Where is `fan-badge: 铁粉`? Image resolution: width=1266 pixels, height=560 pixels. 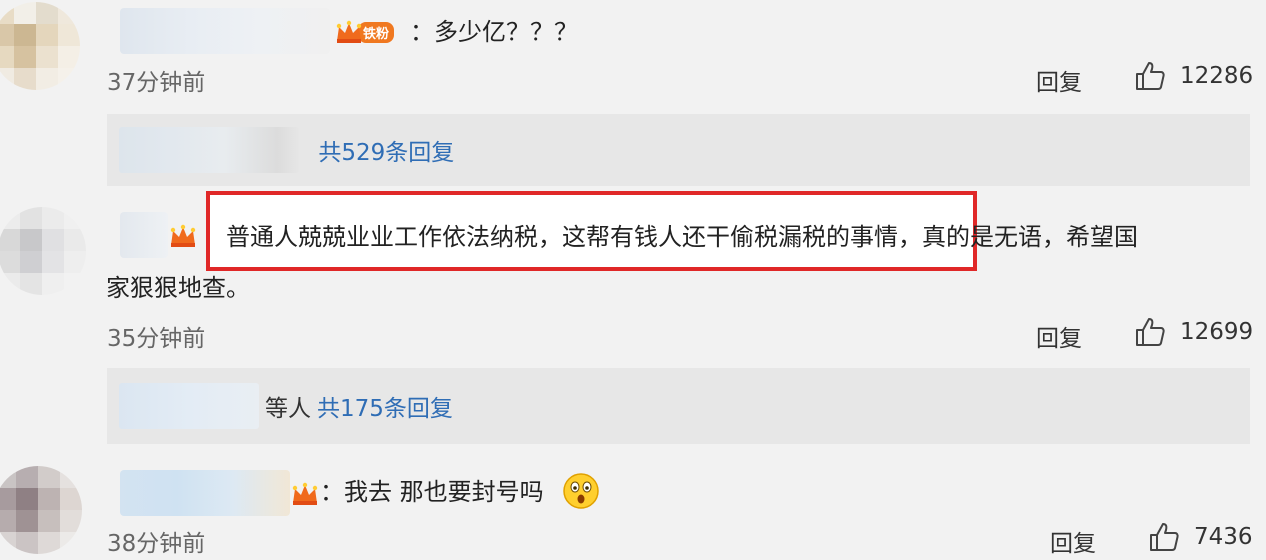
fan-badge: 铁粉 is located at coordinates (364, 32).